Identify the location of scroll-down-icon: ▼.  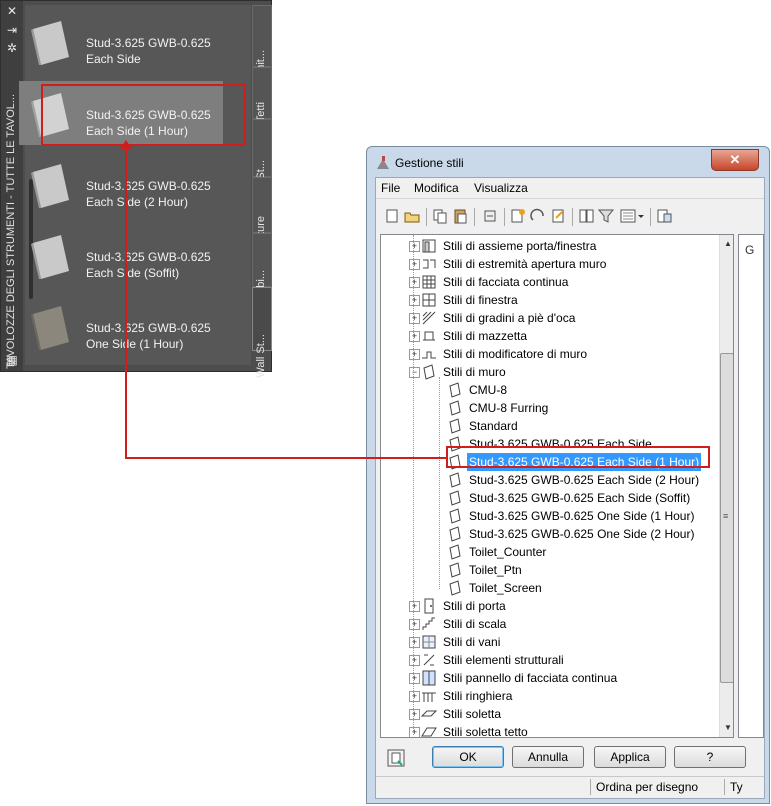
(728, 727).